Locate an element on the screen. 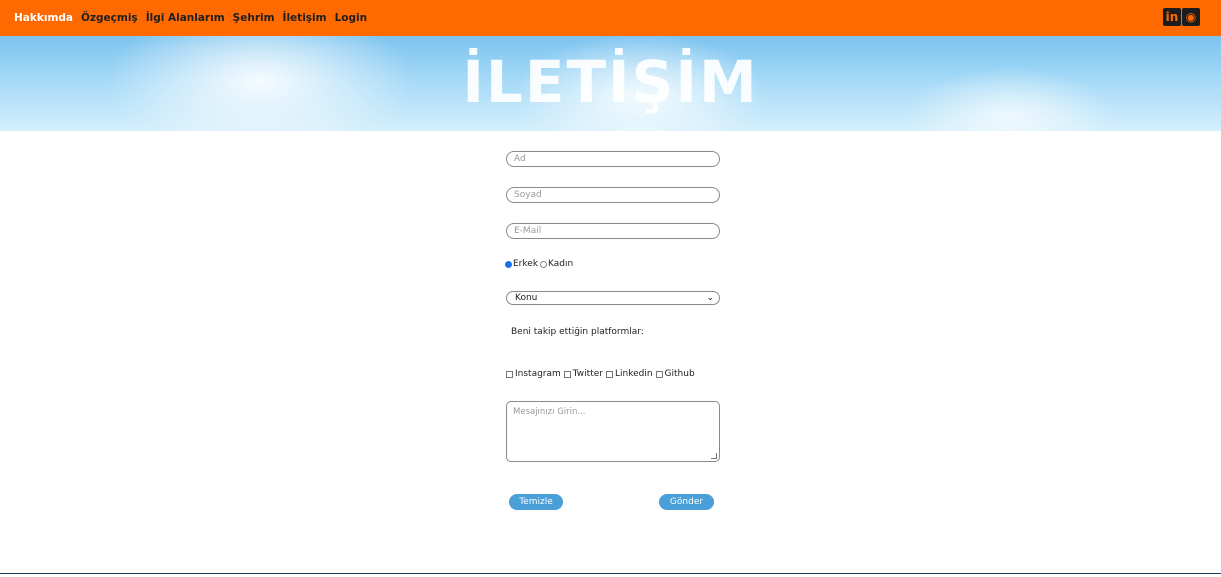 This screenshot has width=1221, height=577. nav-link-ilgi-alanlarim: İlgi Alanlarım is located at coordinates (185, 18).